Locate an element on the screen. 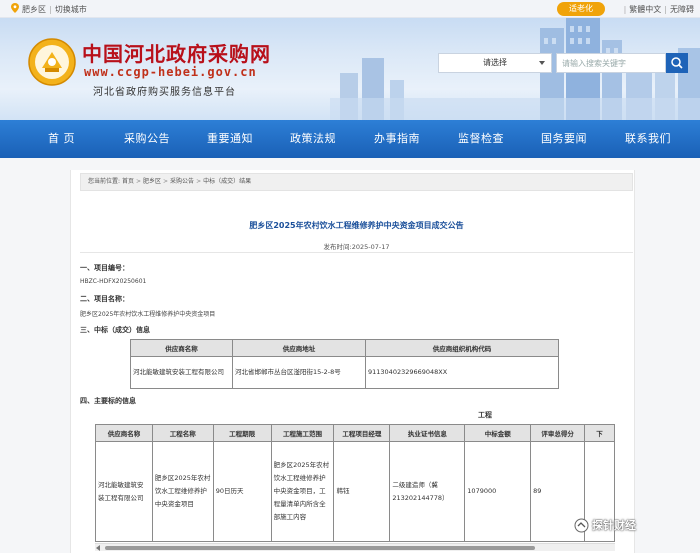  amount-cell: 1079000 is located at coordinates (498, 491).